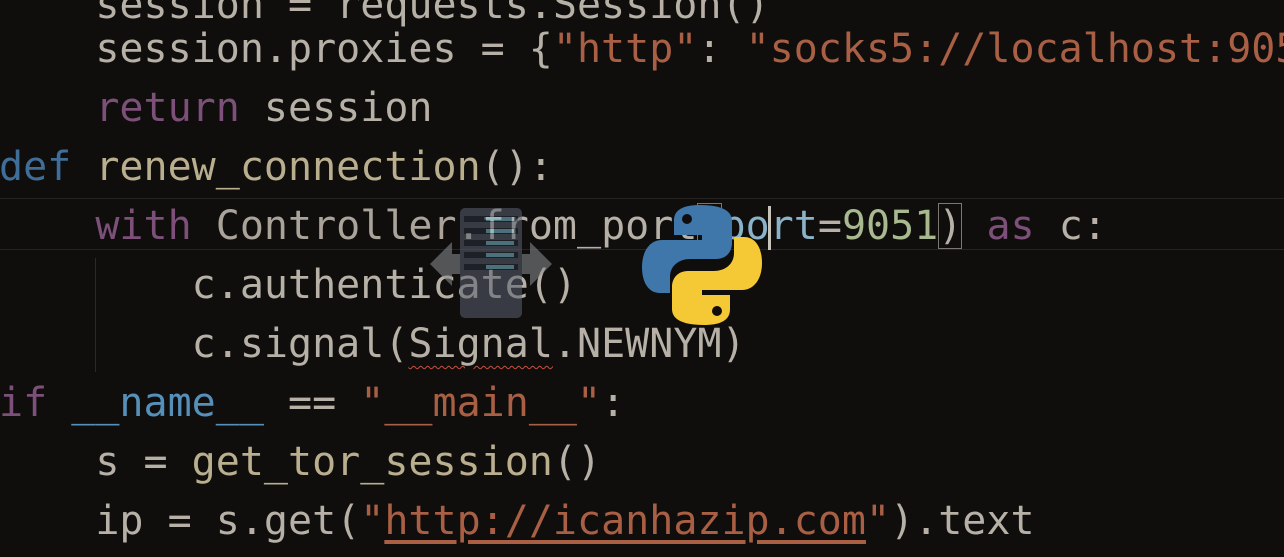 This screenshot has height=557, width=1284. I want to click on code-token: http://icanhazip.com, so click(625, 521).